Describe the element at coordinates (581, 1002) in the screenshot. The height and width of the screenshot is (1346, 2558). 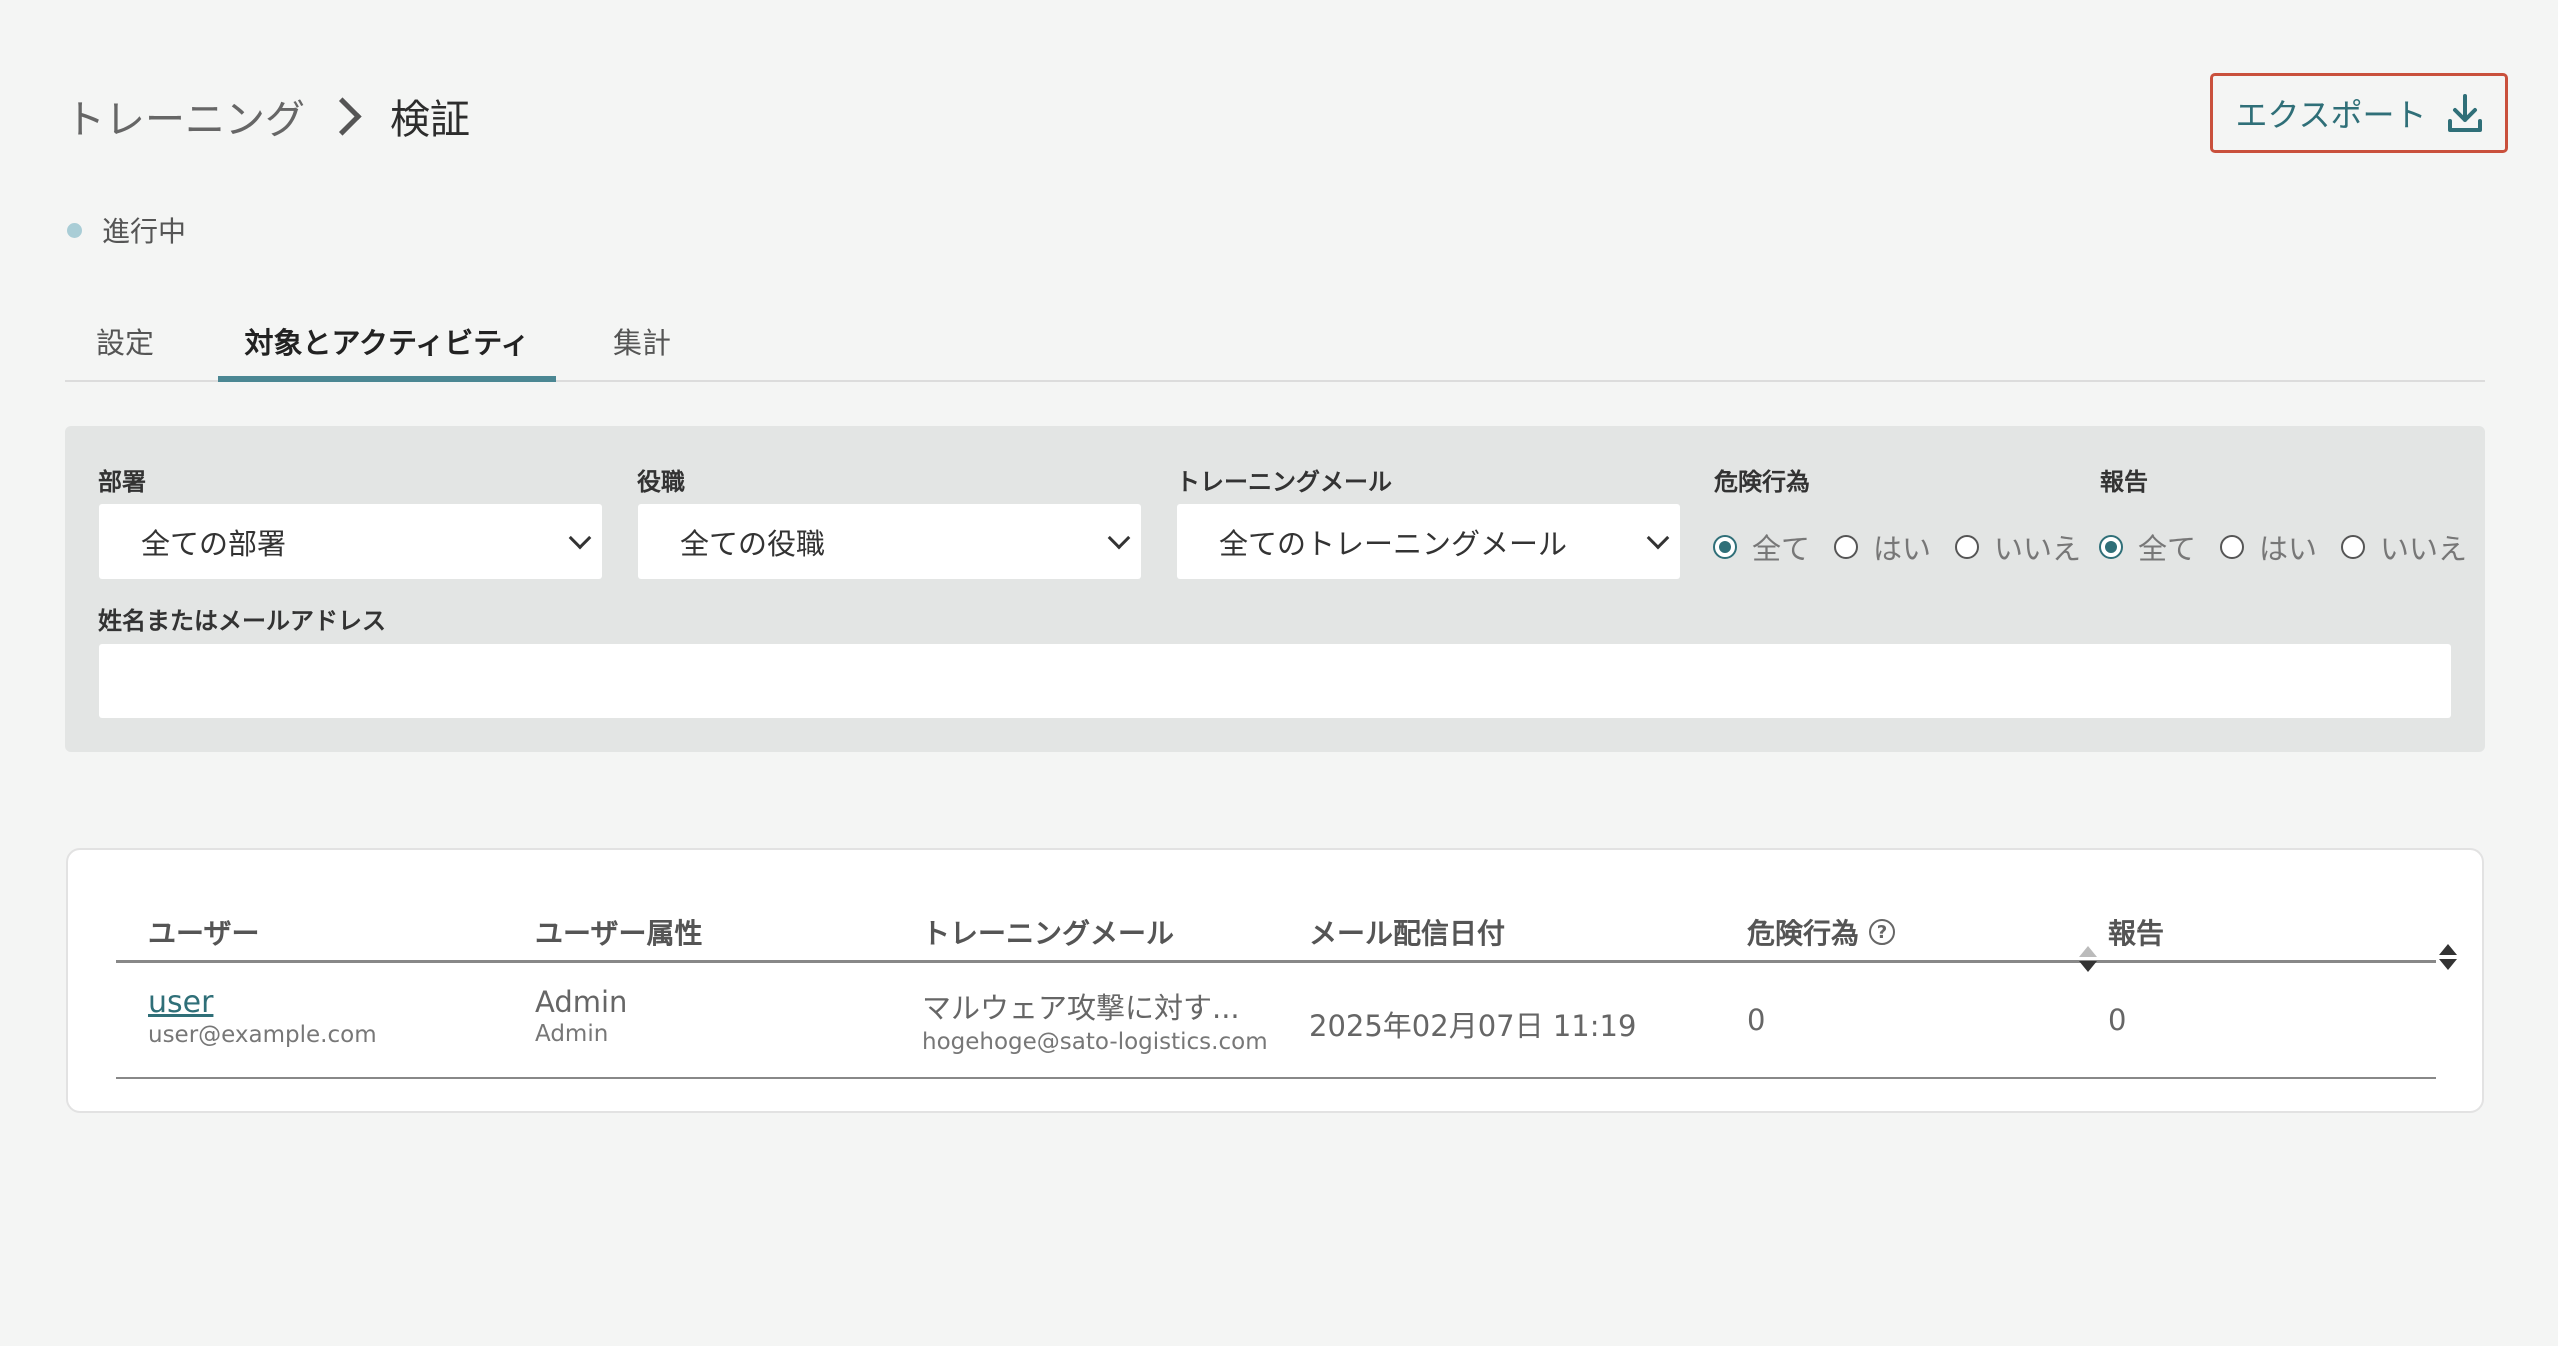
I see `user-attribute-main: Admin` at that location.